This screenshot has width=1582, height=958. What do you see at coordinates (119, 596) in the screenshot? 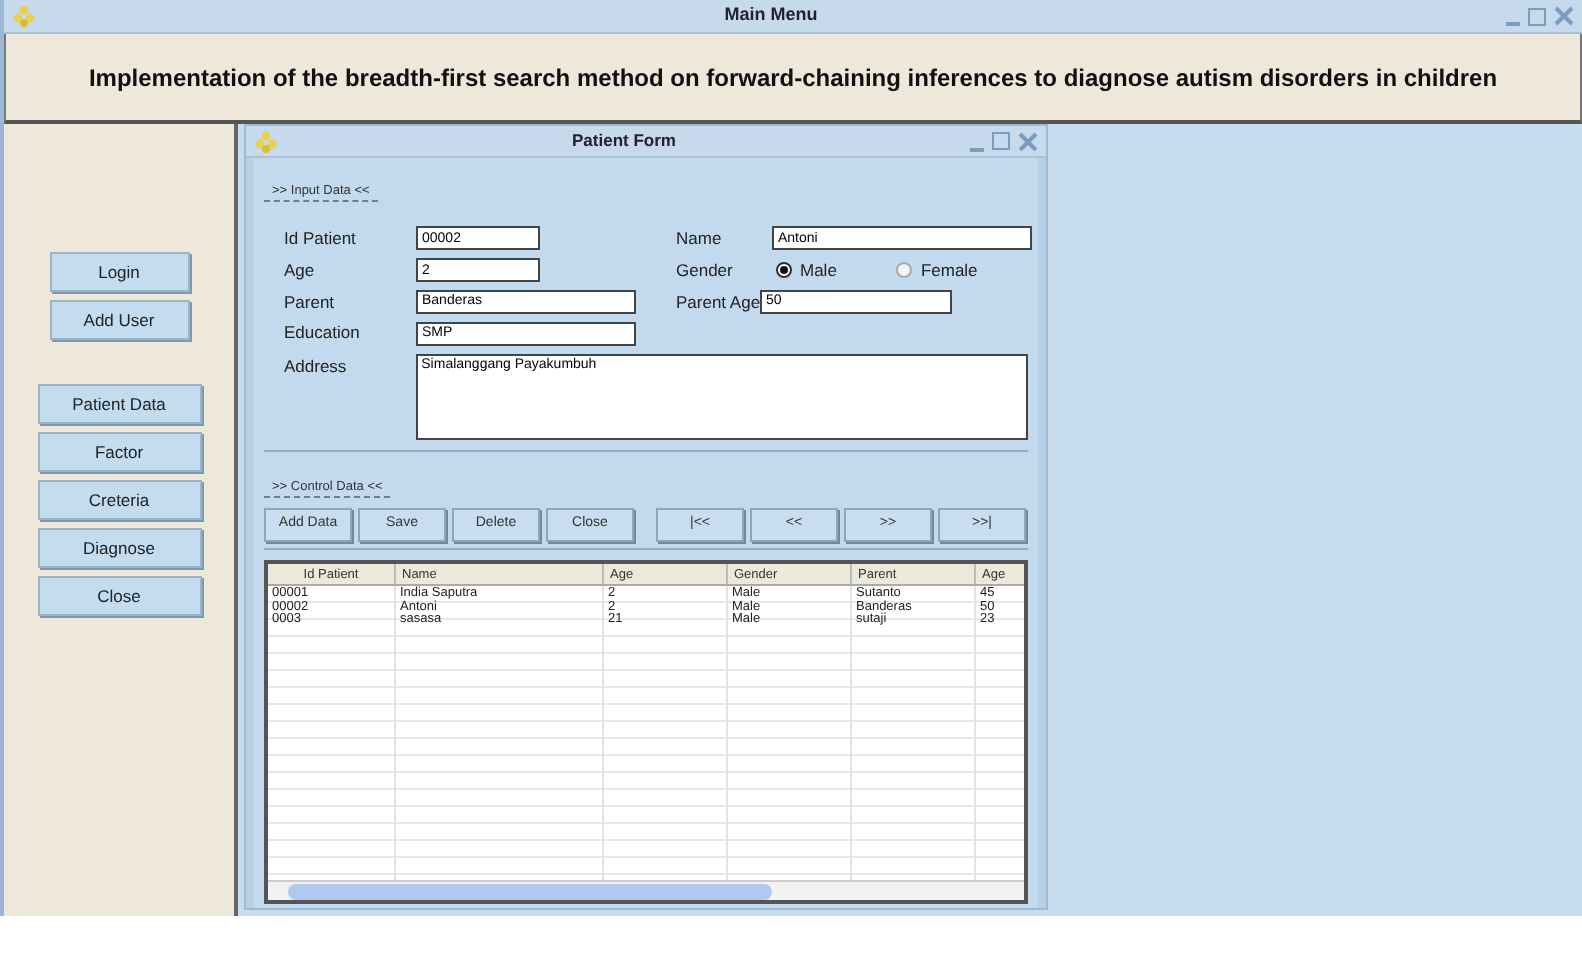
I see `sidebar-button: Close` at bounding box center [119, 596].